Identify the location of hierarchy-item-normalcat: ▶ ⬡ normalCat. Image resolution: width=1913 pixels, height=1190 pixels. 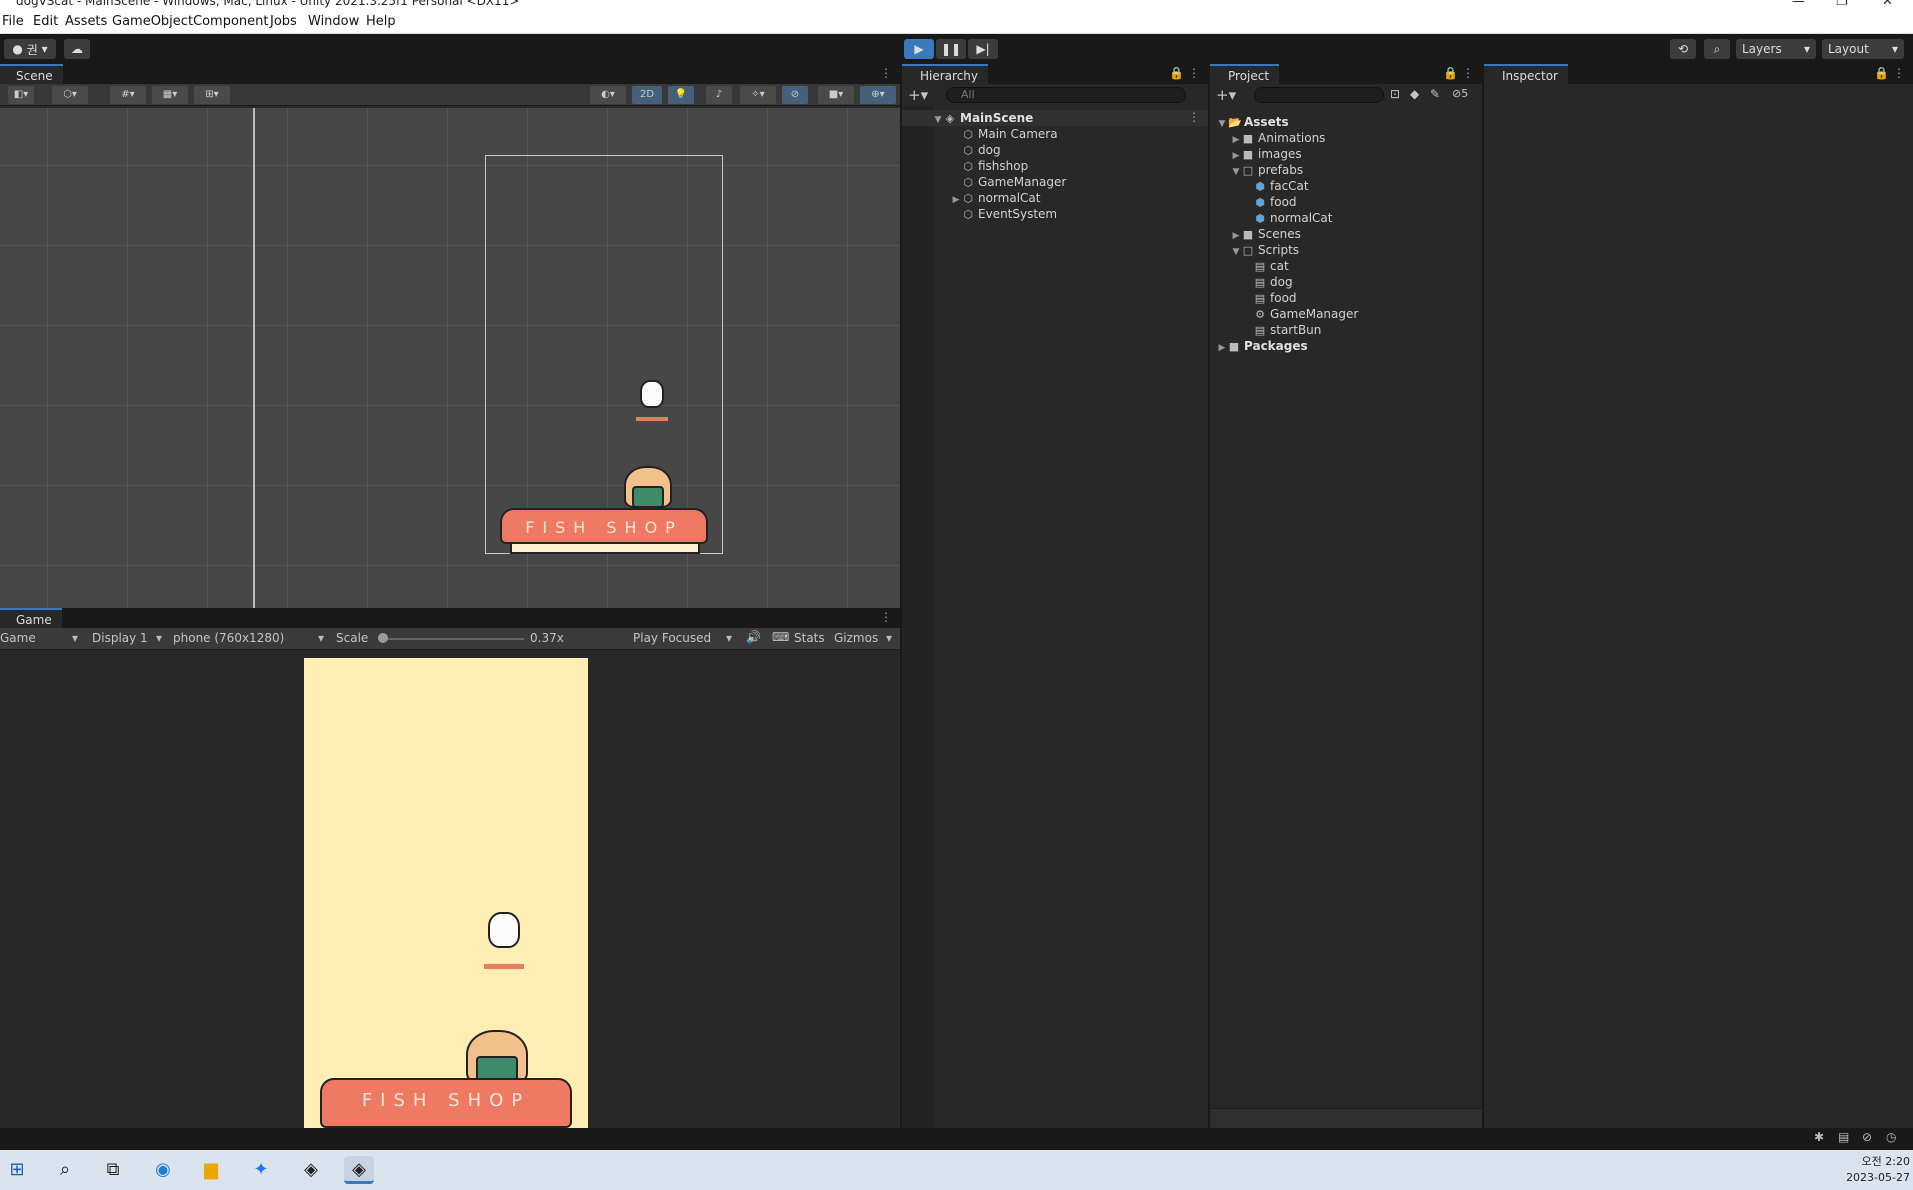
(995, 199).